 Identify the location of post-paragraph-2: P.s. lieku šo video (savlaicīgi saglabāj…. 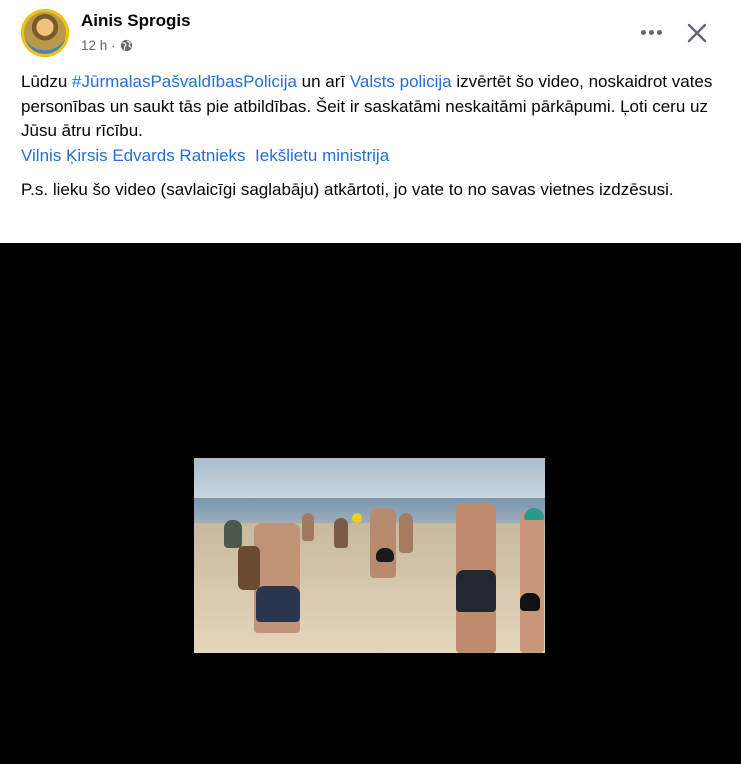
(347, 189).